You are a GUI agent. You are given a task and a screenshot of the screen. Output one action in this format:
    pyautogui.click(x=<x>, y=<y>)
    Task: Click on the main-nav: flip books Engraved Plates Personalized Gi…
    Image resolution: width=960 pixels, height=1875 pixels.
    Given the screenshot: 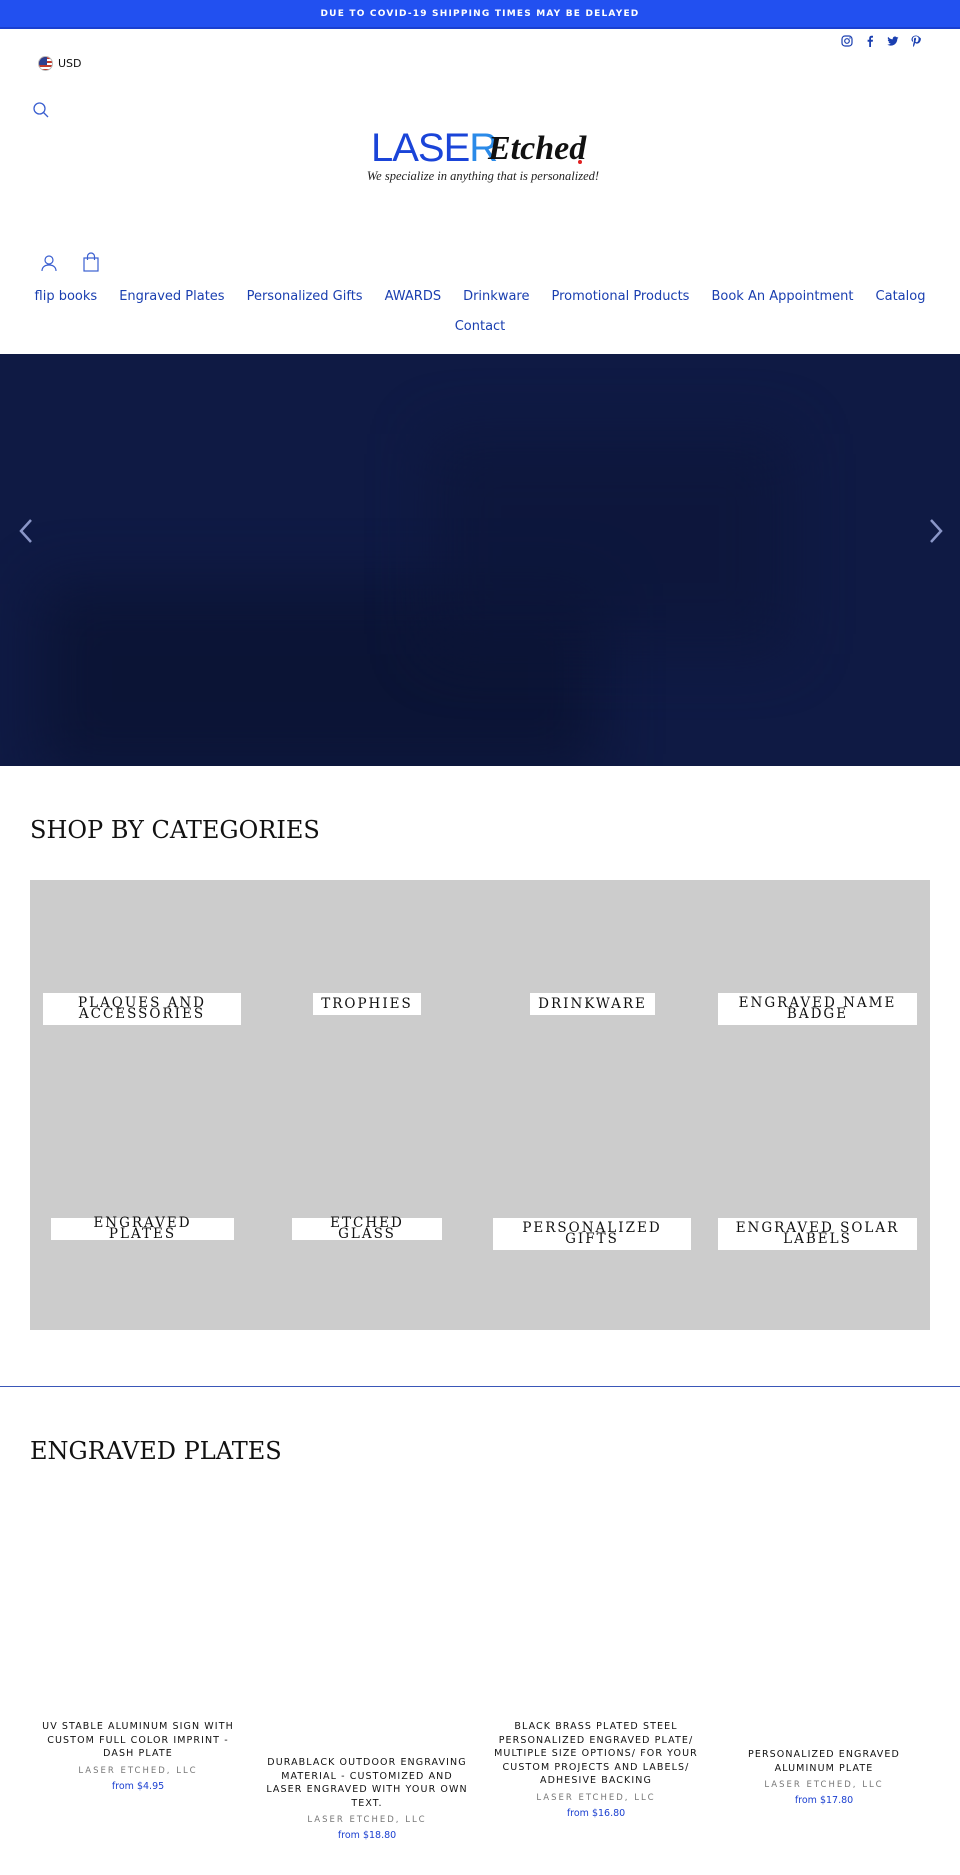 What is the action you would take?
    pyautogui.click(x=480, y=312)
    